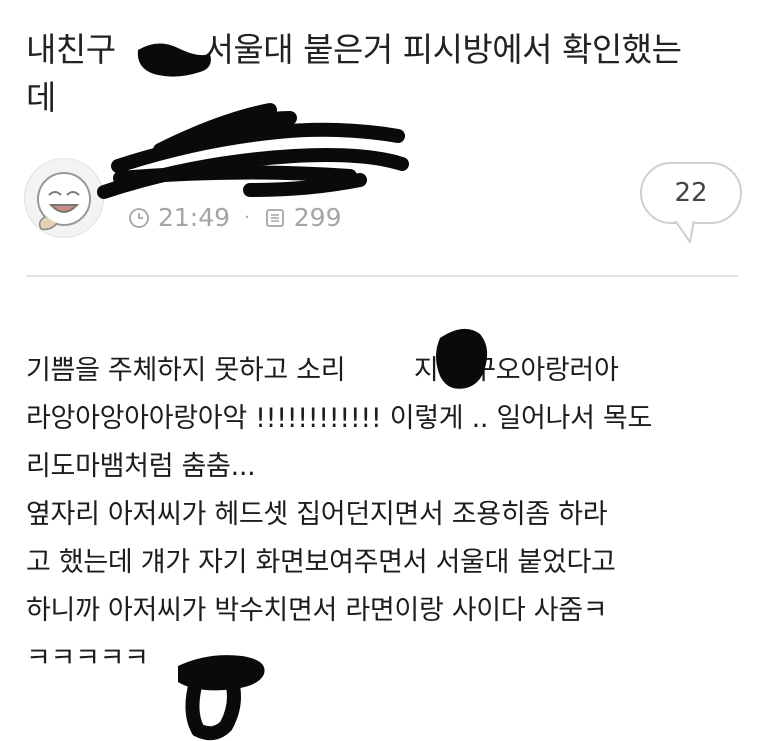 This screenshot has width=760, height=741. I want to click on body-line: 라앙아앙아아랑아악 !!!!!!!!!!!! 이렇게 .. 일어나서 목도, so click(339, 418).